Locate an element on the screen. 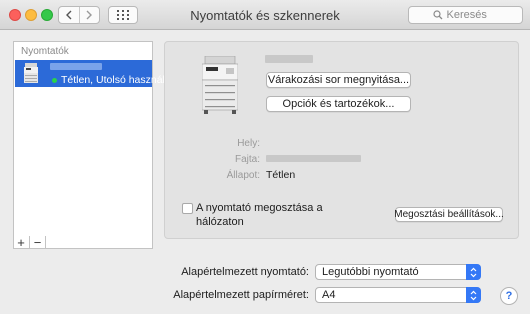 The width and height of the screenshot is (530, 314). default-printer-value: Legutóbbi nyomtató is located at coordinates (370, 272).